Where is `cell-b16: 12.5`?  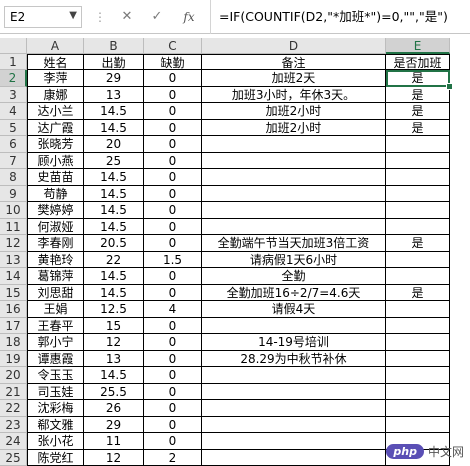
cell-b16: 12.5 is located at coordinates (114, 309).